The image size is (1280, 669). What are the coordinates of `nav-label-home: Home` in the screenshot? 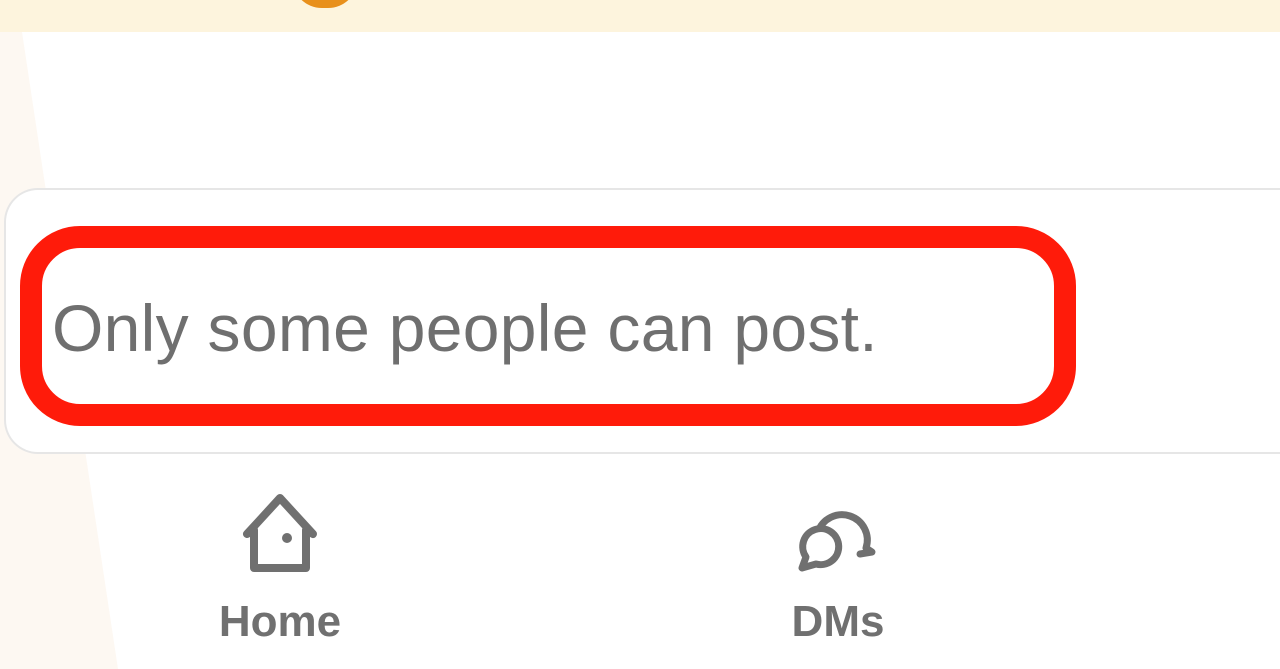 It's located at (280, 621).